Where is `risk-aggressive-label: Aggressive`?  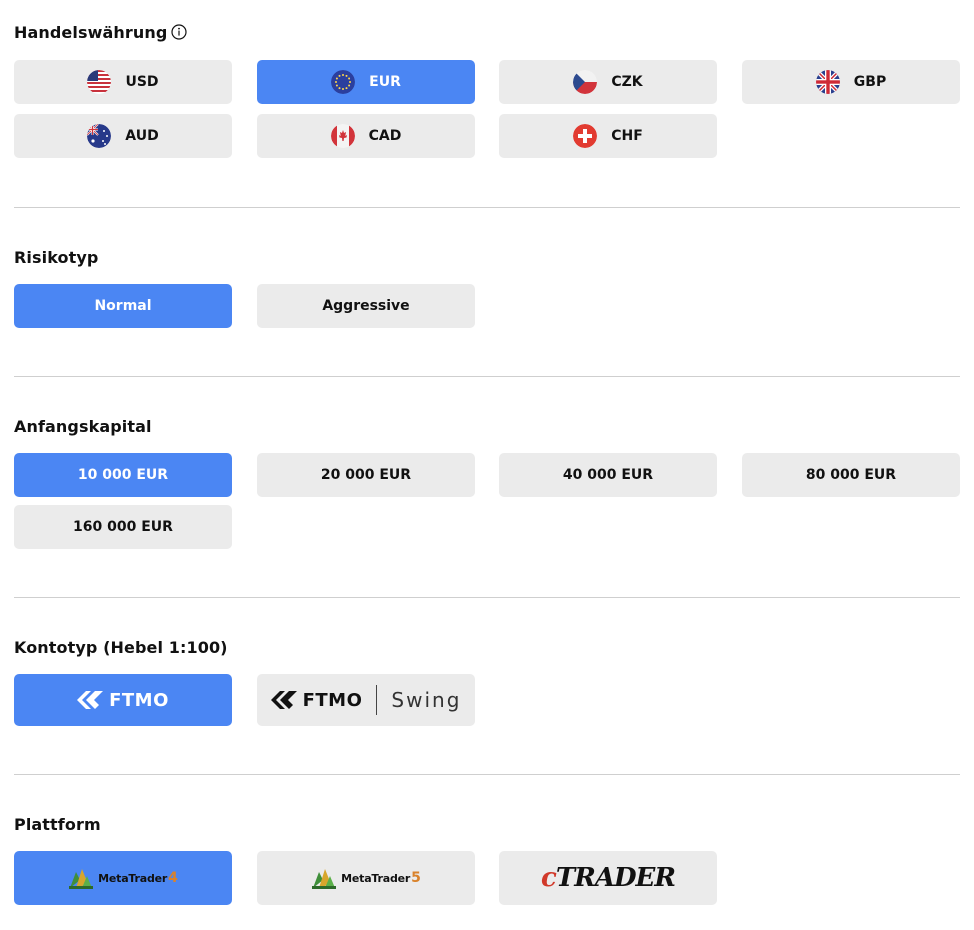 risk-aggressive-label: Aggressive is located at coordinates (366, 306).